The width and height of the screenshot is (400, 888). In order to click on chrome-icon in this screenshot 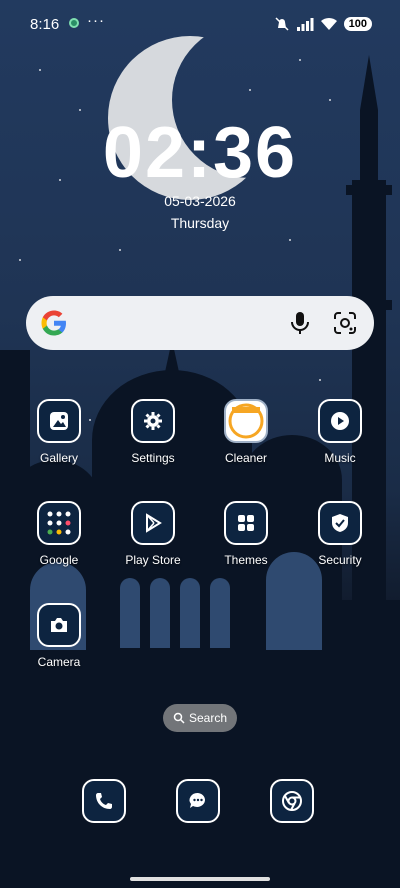, I will do `click(292, 801)`.